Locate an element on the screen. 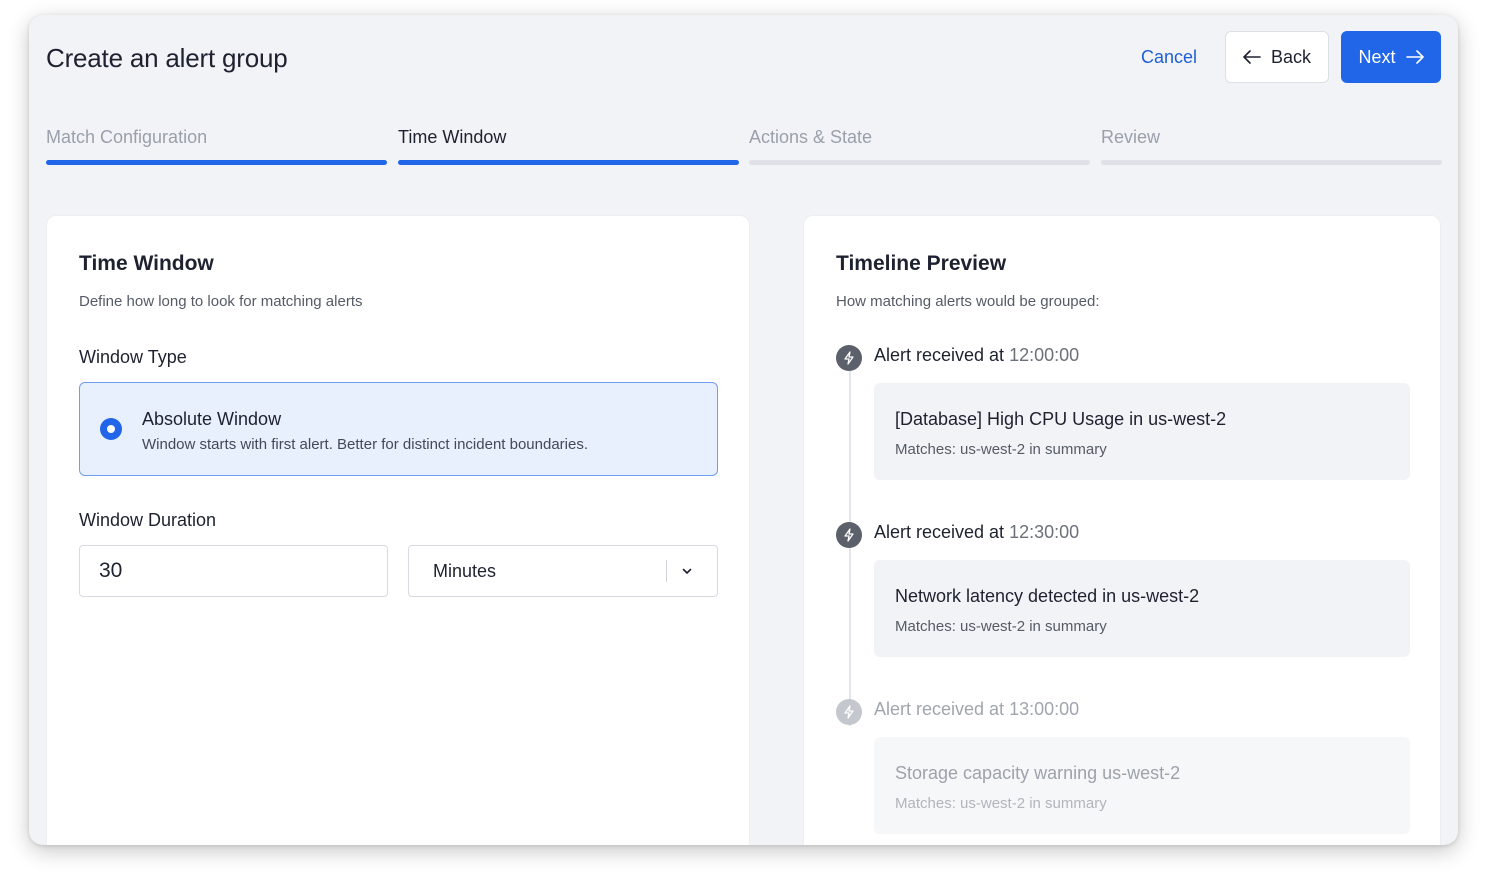  next-button: Next is located at coordinates (1391, 57).